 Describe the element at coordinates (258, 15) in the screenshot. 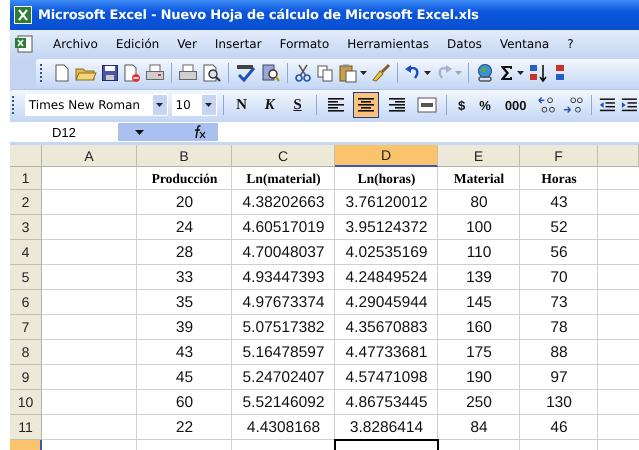

I see `window-title: Microsoft Excel - Nuevo Hoja de cálculo de Microsoft Excel.xls` at that location.